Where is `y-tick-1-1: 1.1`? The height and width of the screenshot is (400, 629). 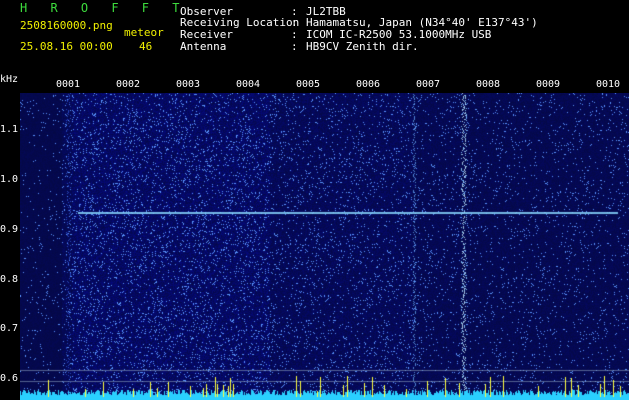 y-tick-1-1: 1.1 is located at coordinates (9, 129).